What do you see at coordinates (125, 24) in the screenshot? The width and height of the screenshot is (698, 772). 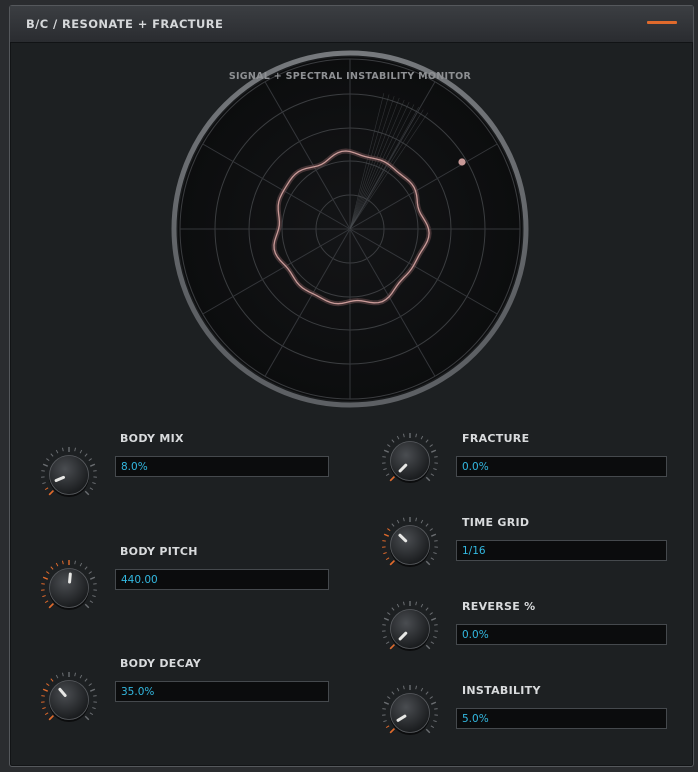 I see `window-title: B/C / RESONATE + FRACTURE` at bounding box center [125, 24].